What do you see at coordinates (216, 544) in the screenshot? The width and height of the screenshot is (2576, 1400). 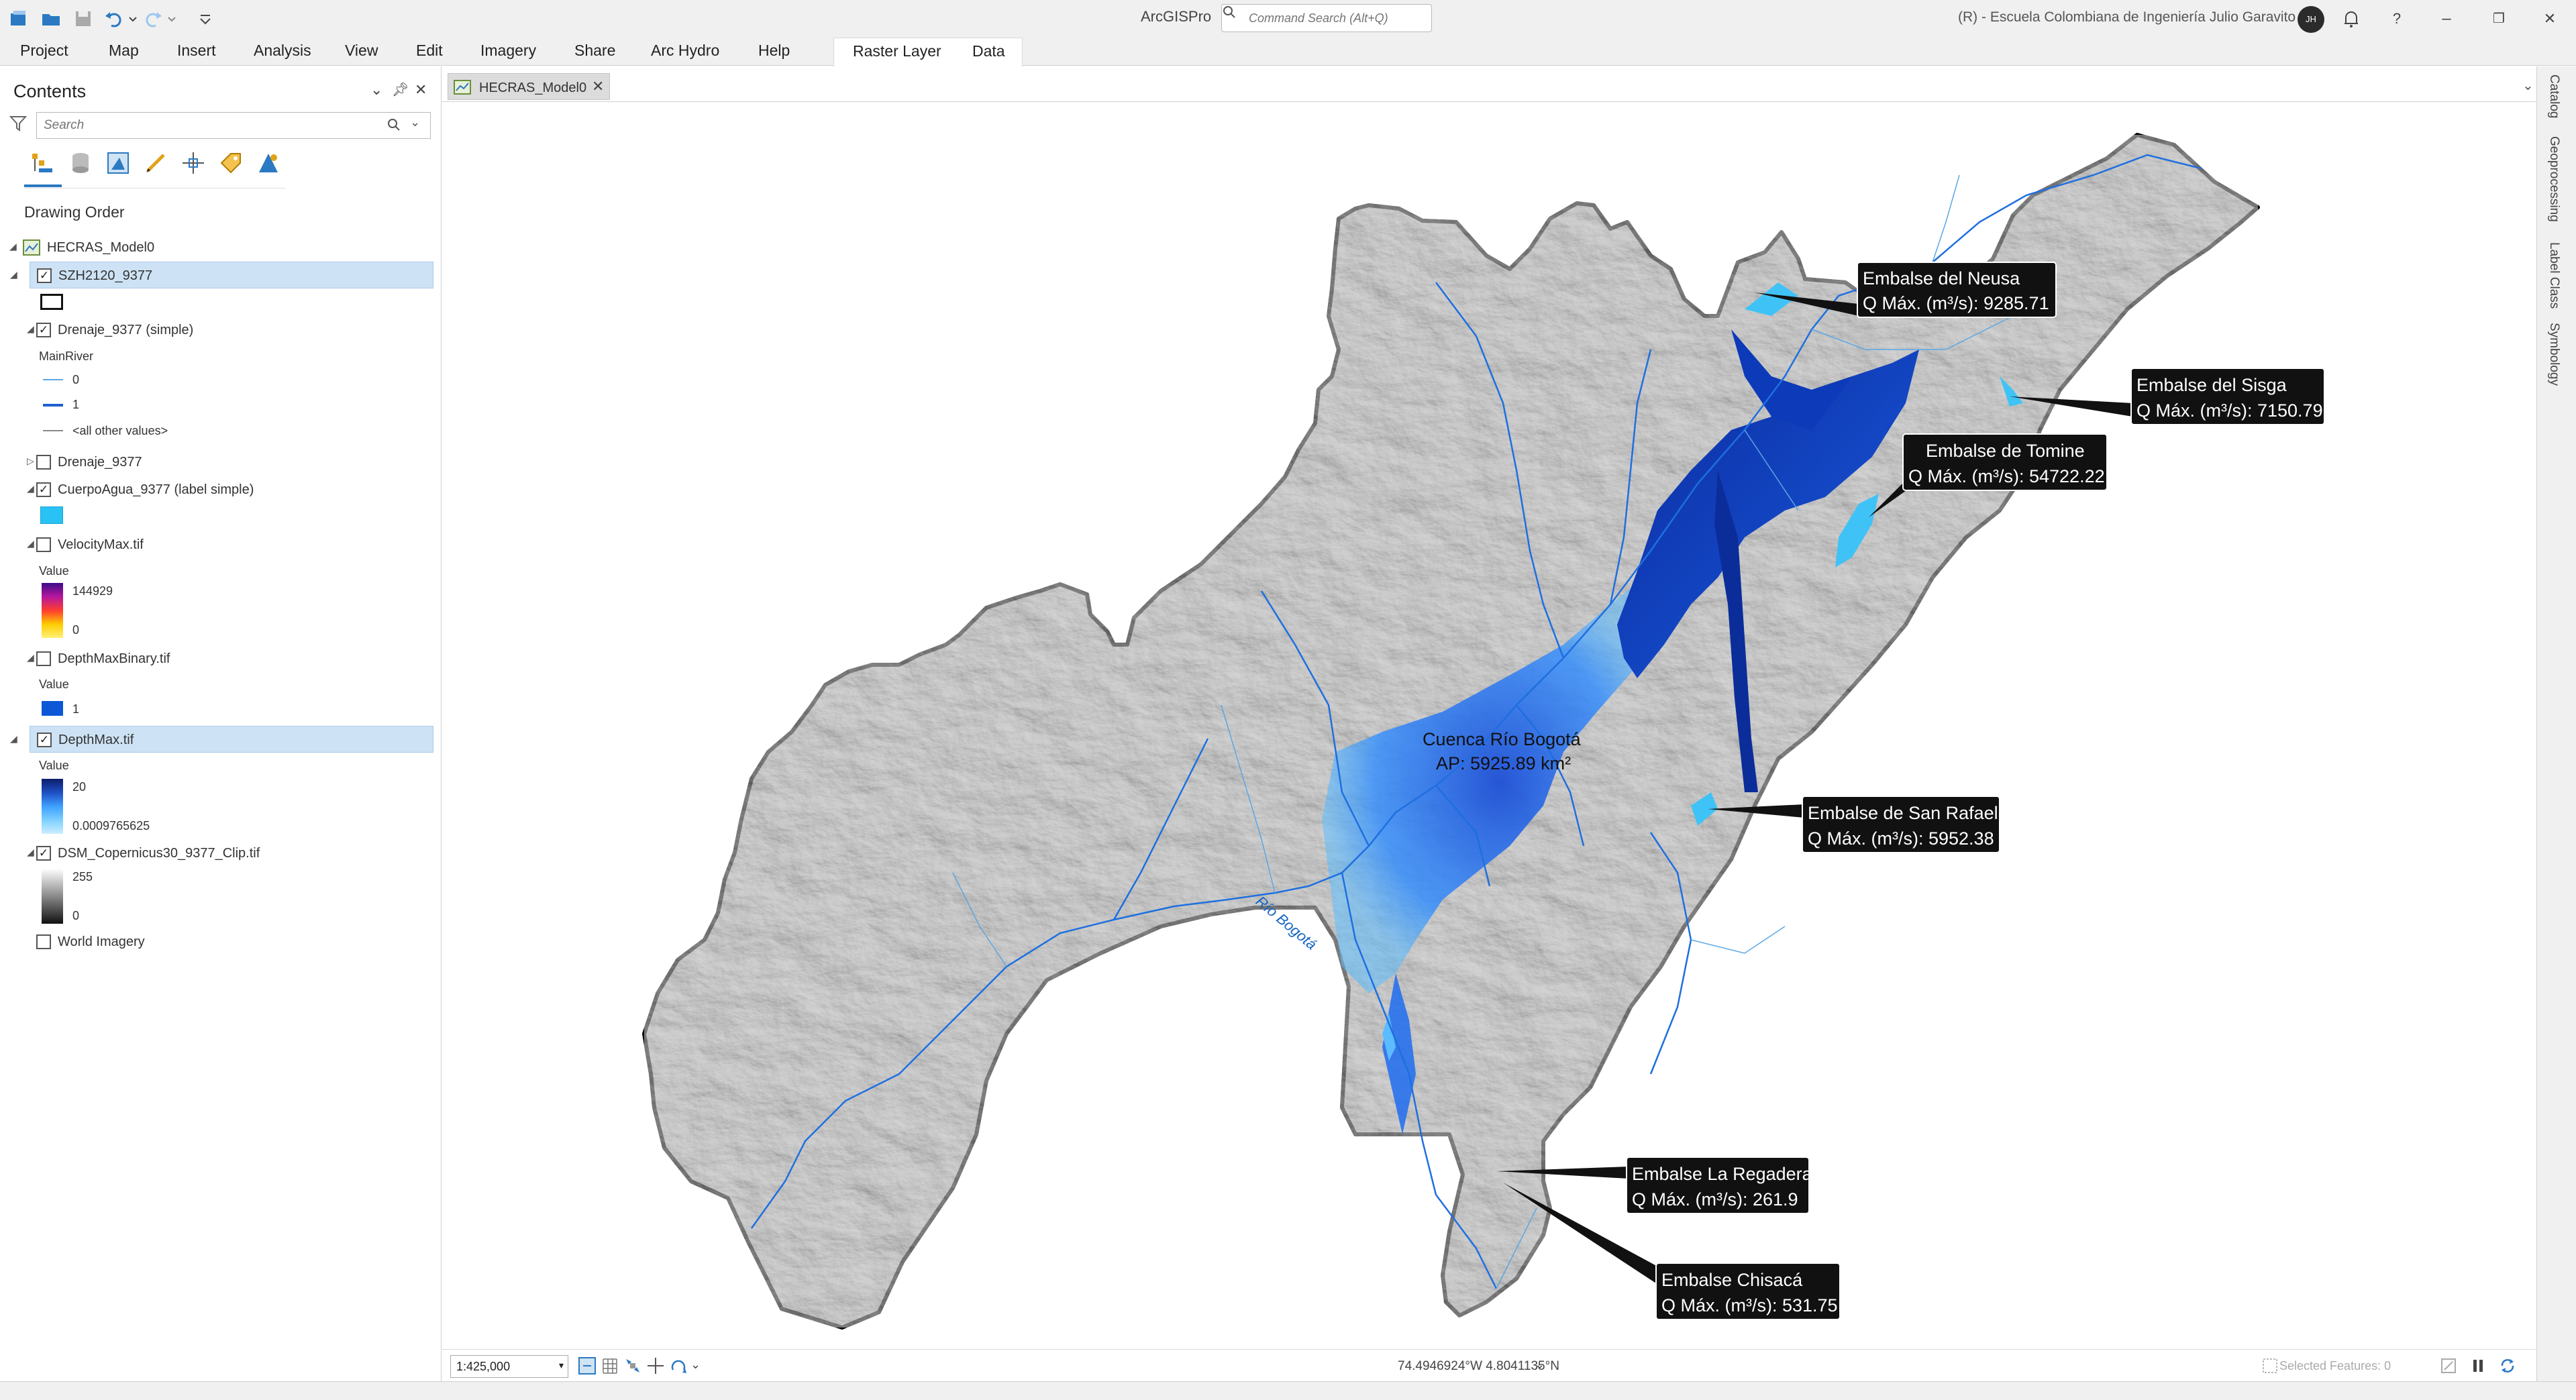 I see `layer-velocitymax: ◢ VelocityMax.tif` at bounding box center [216, 544].